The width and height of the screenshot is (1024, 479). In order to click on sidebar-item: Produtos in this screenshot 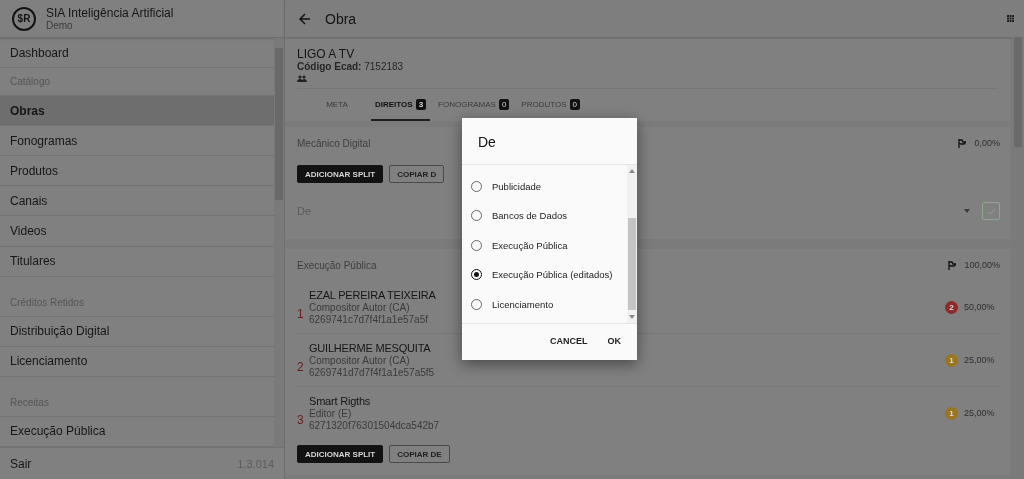, I will do `click(137, 171)`.